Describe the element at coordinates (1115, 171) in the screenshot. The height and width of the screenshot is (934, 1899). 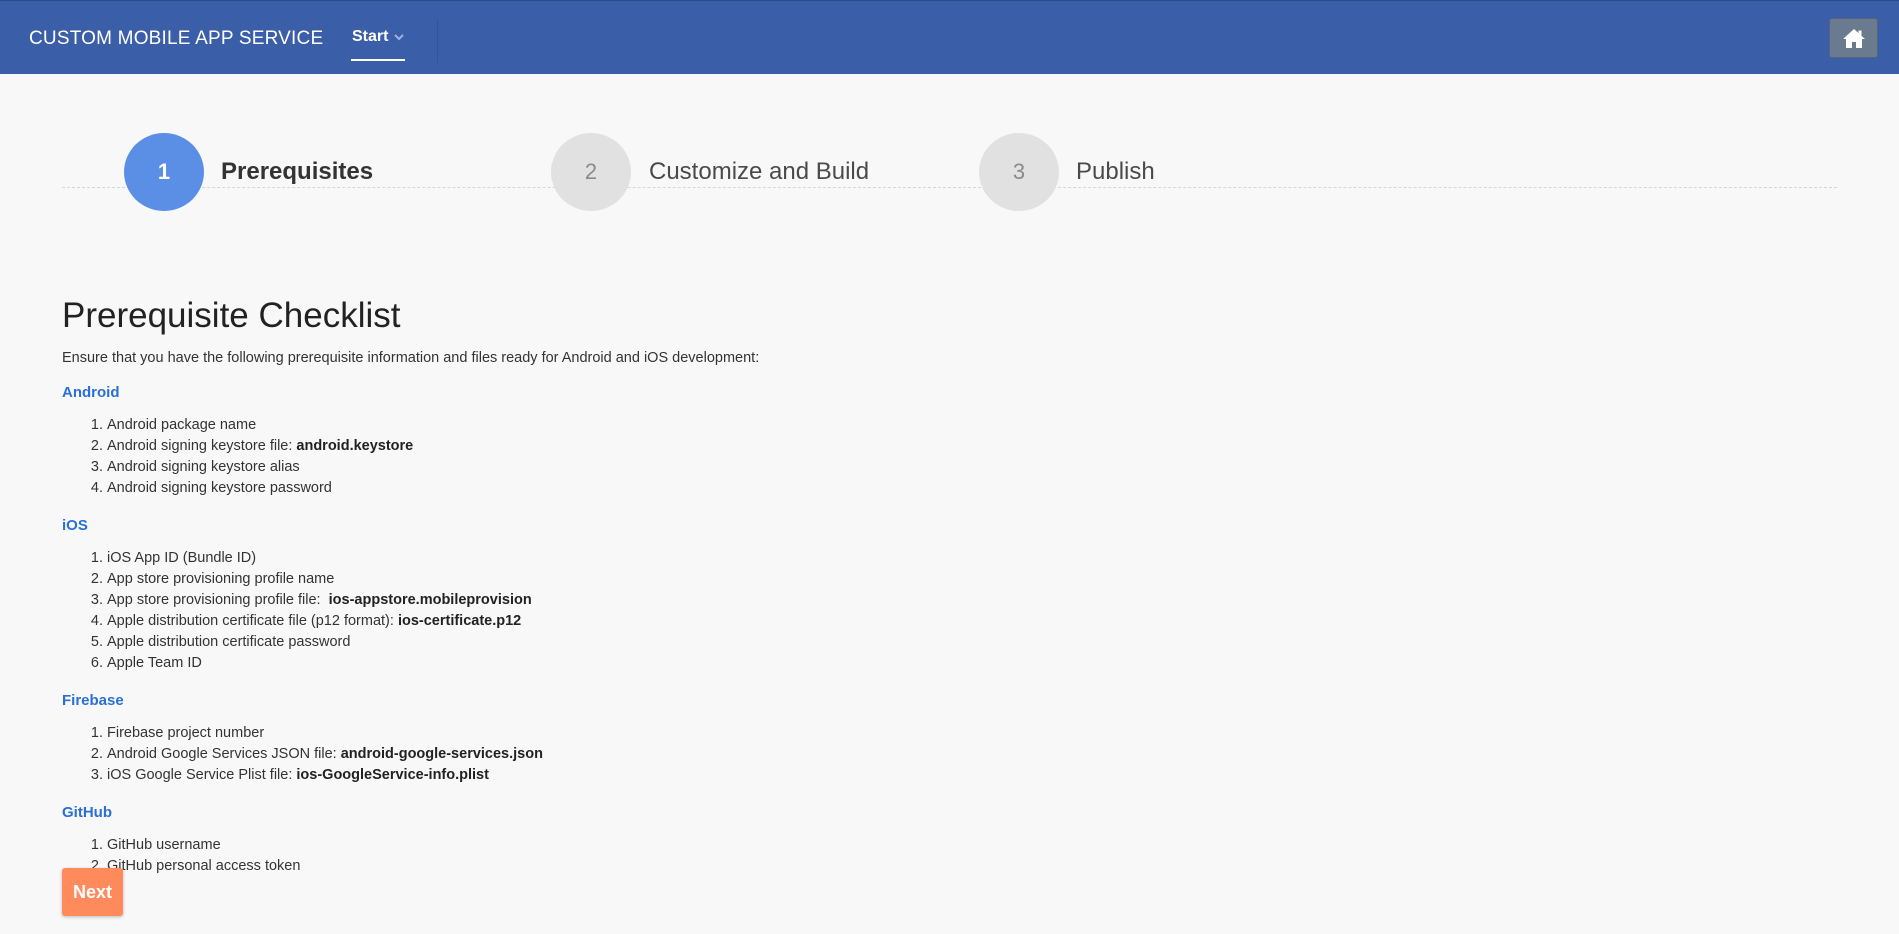
I see `step-3-label: Publish` at that location.